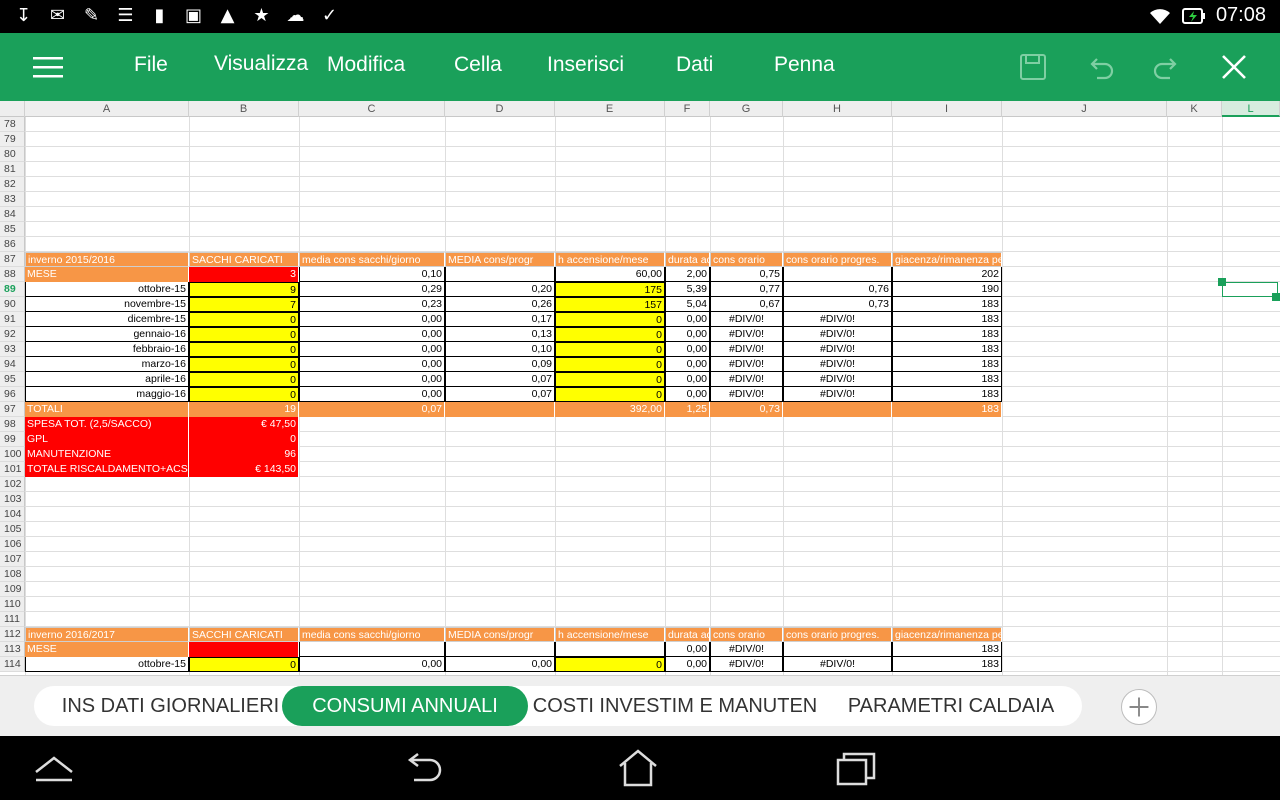 The height and width of the screenshot is (800, 1280). I want to click on table-header-cell: durata acc.media/gg, so click(687, 634).